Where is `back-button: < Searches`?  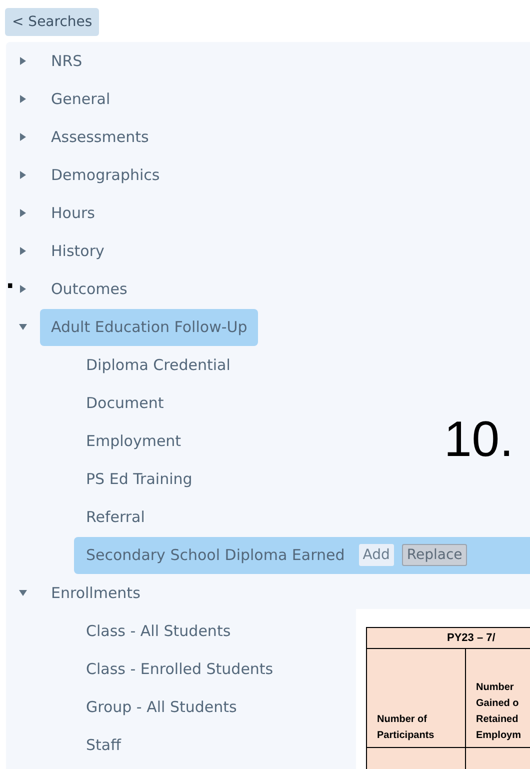
back-button: < Searches is located at coordinates (52, 22).